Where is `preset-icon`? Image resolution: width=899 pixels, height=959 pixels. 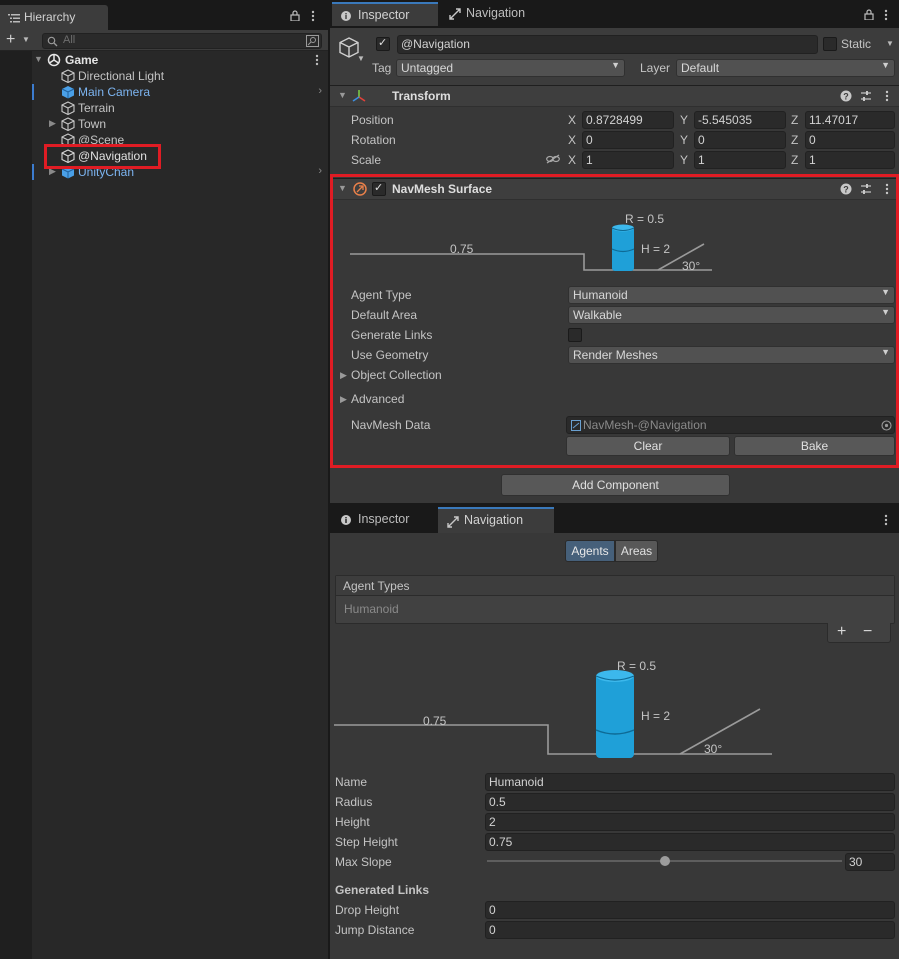 preset-icon is located at coordinates (866, 96).